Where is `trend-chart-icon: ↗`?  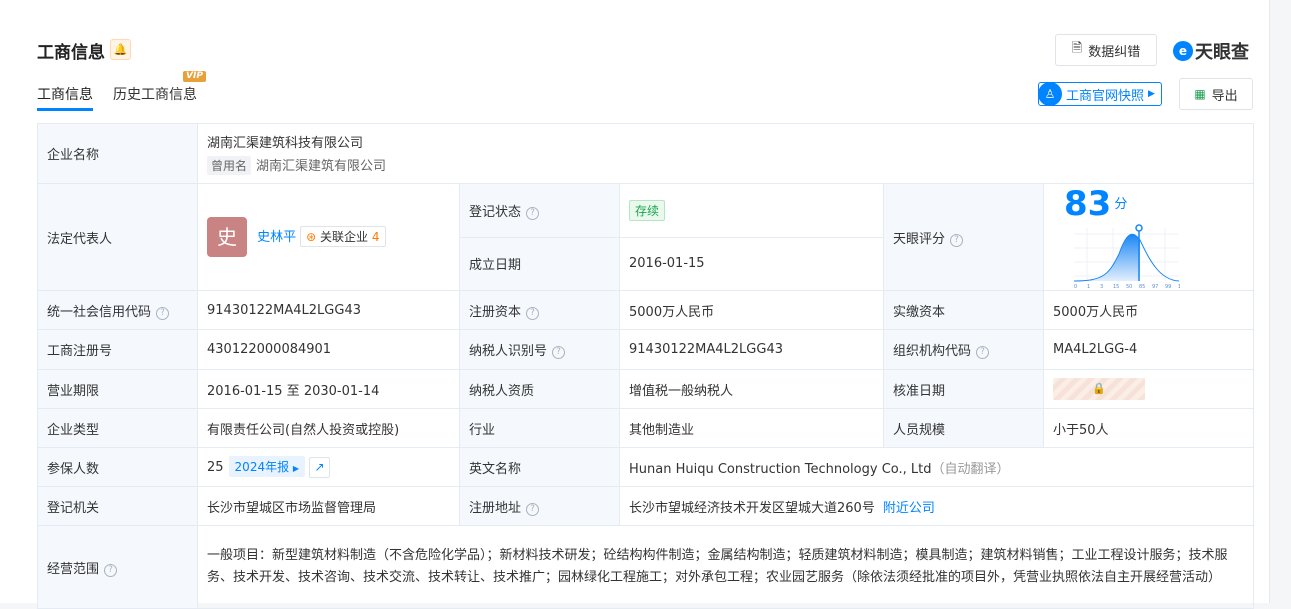 trend-chart-icon: ↗ is located at coordinates (320, 467).